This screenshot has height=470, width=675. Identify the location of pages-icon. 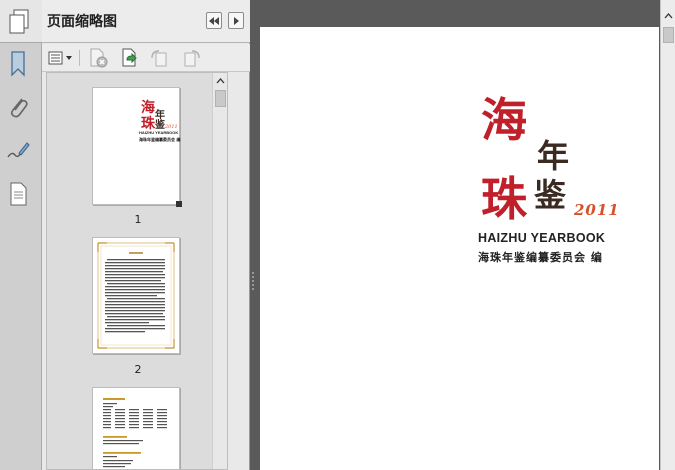
(19, 22).